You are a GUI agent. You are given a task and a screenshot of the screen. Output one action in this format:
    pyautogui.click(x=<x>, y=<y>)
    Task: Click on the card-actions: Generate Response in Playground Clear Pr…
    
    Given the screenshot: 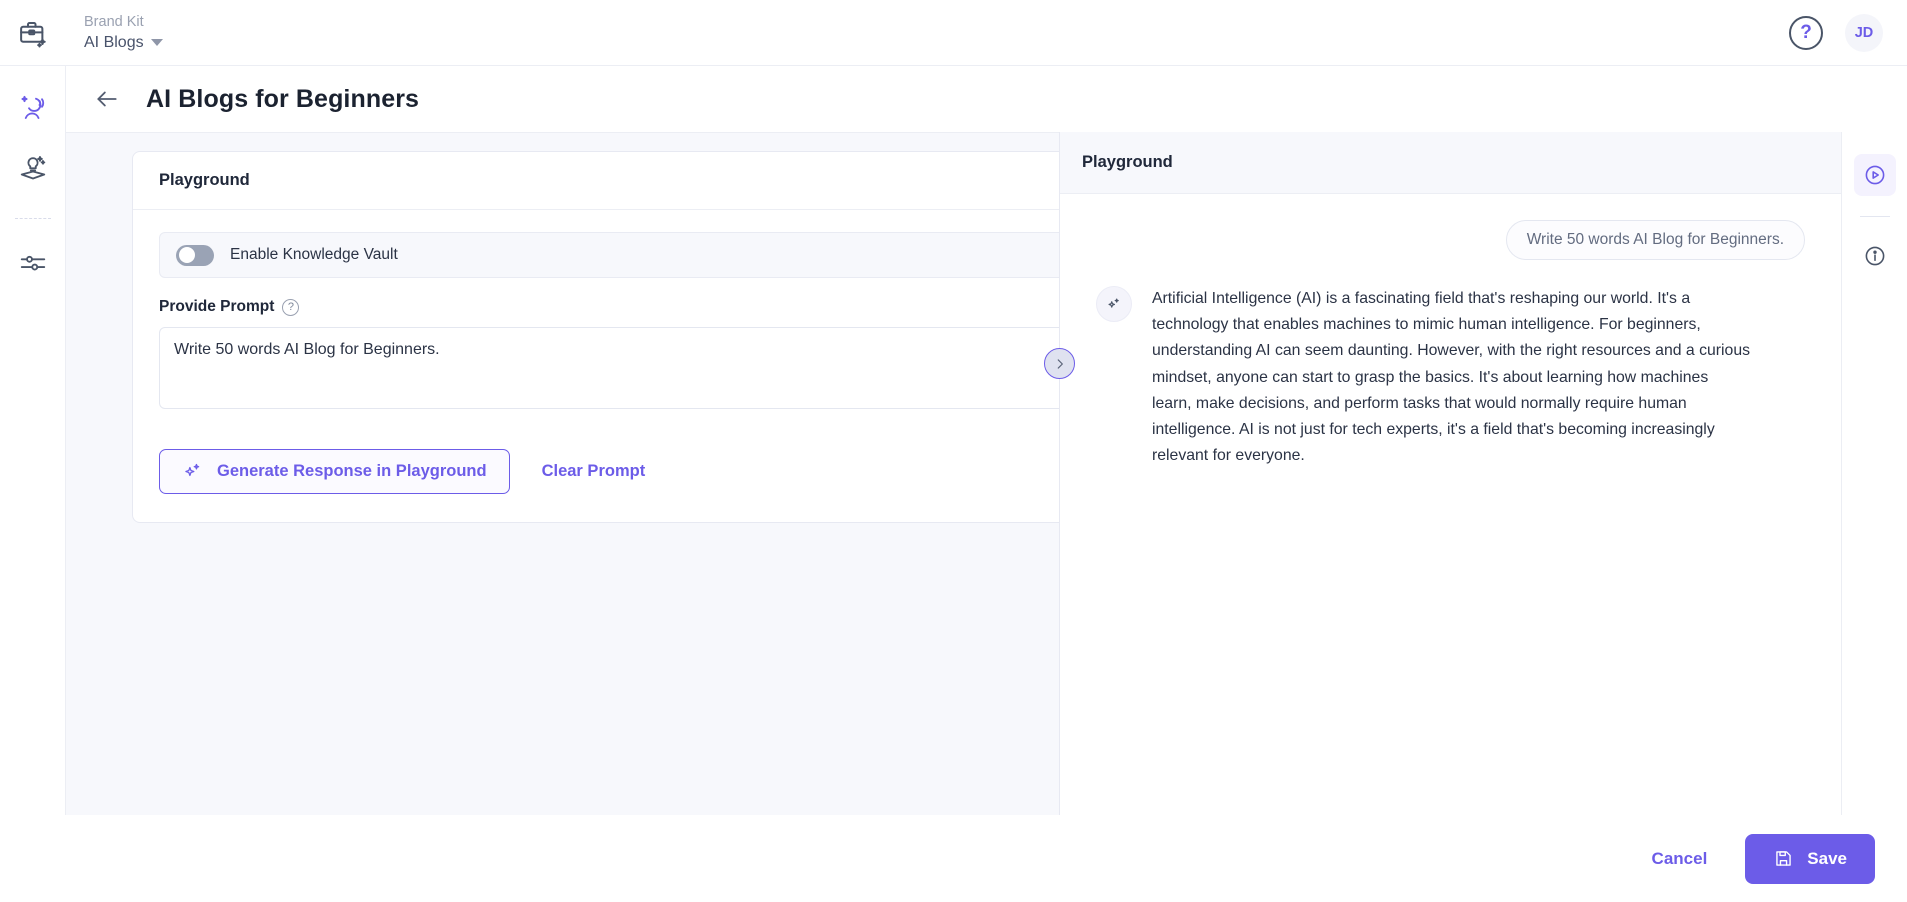 What is the action you would take?
    pyautogui.click(x=609, y=471)
    